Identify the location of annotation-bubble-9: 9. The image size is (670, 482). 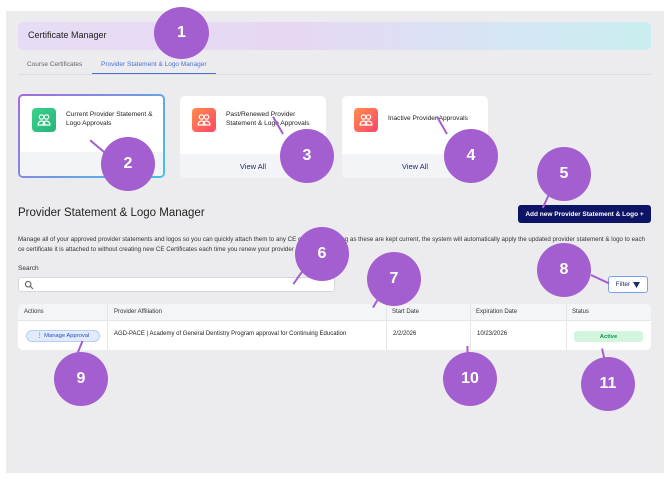
(81, 379).